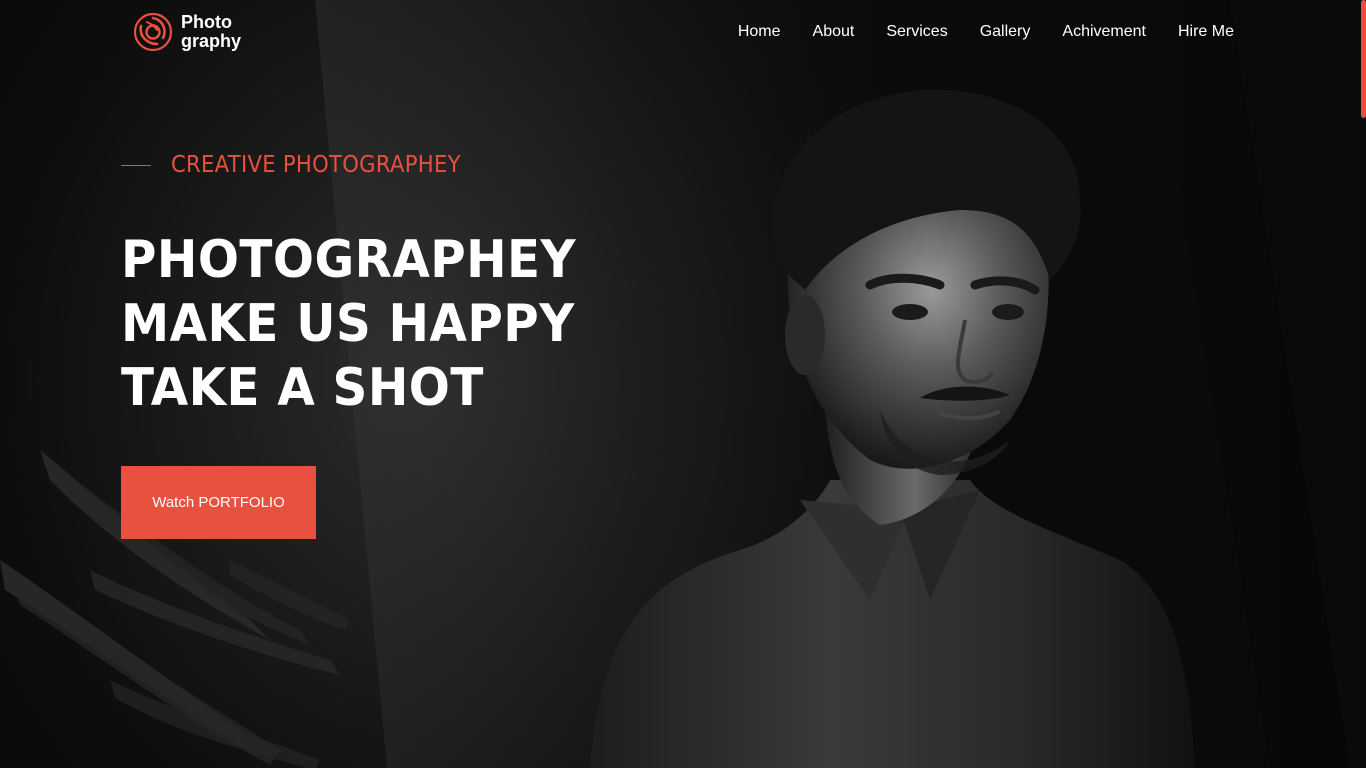 This screenshot has width=1366, height=768. What do you see at coordinates (759, 32) in the screenshot?
I see `nav-item-home: Home` at bounding box center [759, 32].